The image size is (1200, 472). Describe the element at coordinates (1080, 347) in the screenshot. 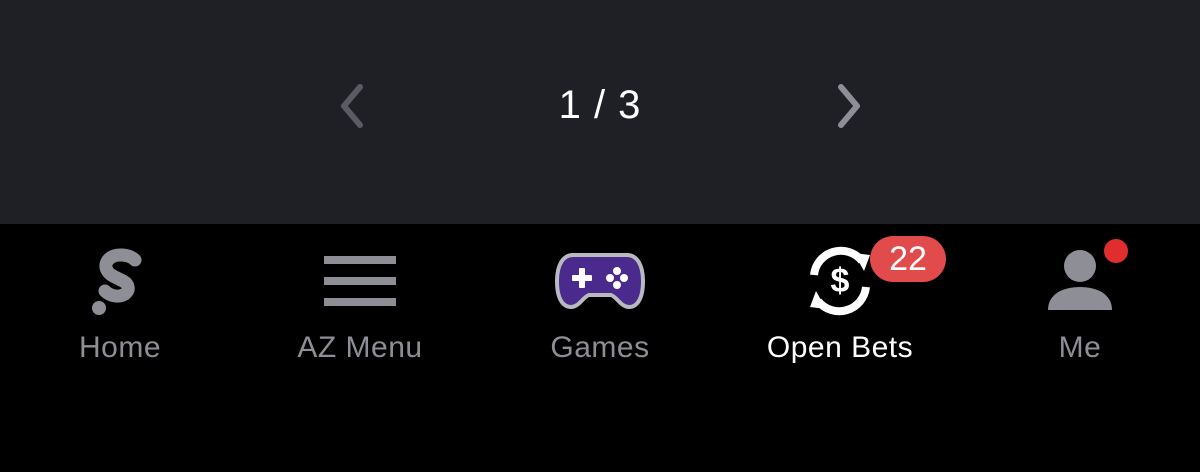

I see `tab-me-label: Me` at that location.